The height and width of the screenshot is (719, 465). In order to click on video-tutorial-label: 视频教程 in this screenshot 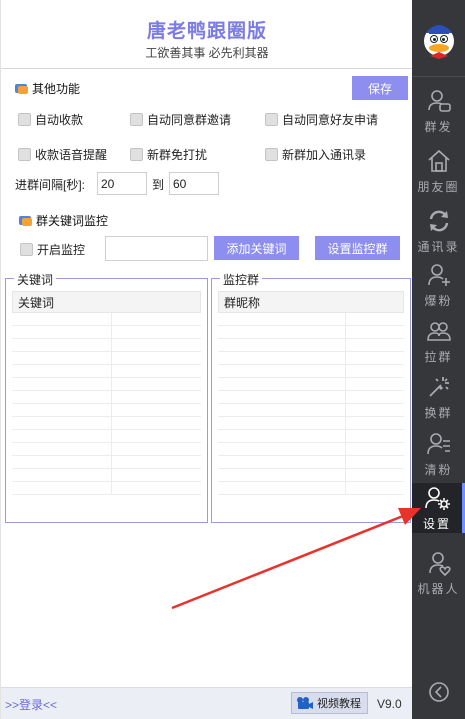, I will do `click(339, 704)`.